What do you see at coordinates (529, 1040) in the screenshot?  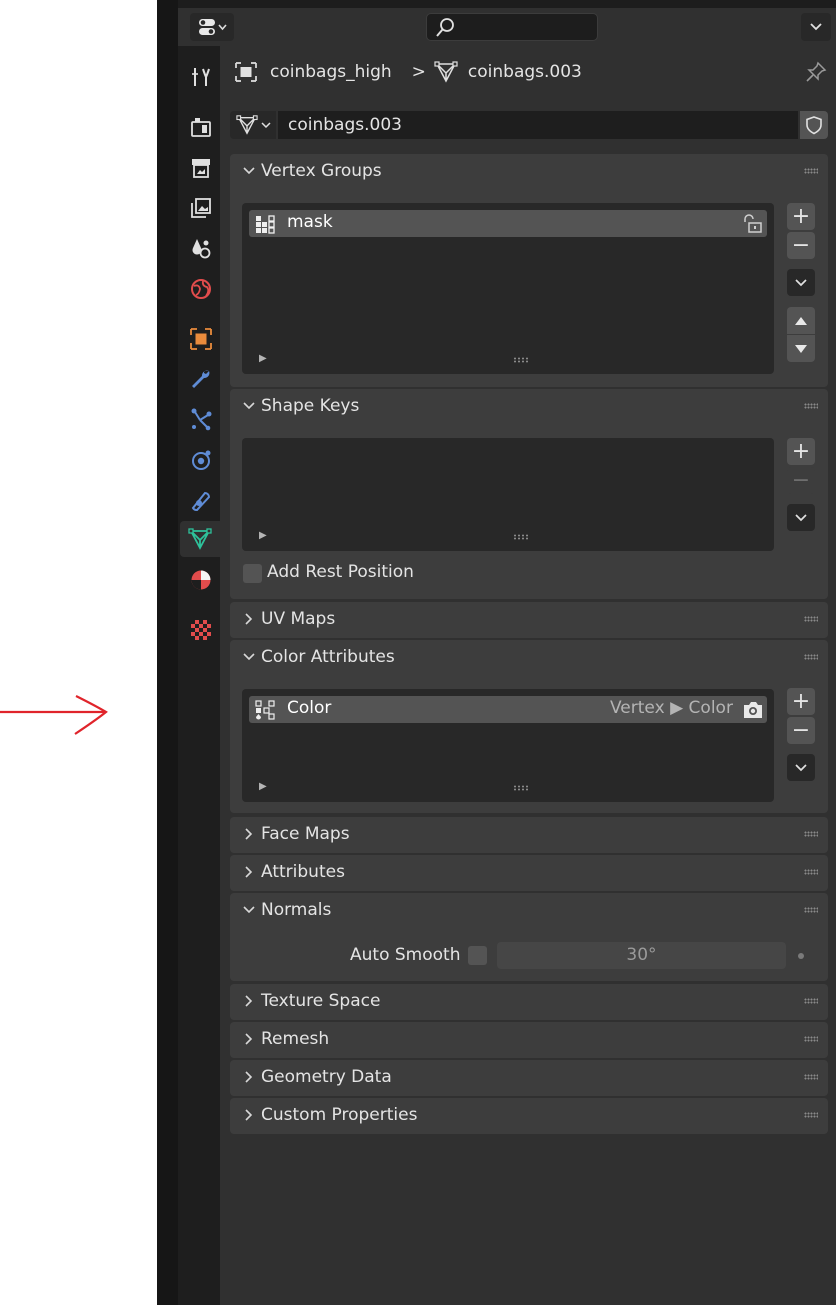 I see `remesh-header: Remesh` at bounding box center [529, 1040].